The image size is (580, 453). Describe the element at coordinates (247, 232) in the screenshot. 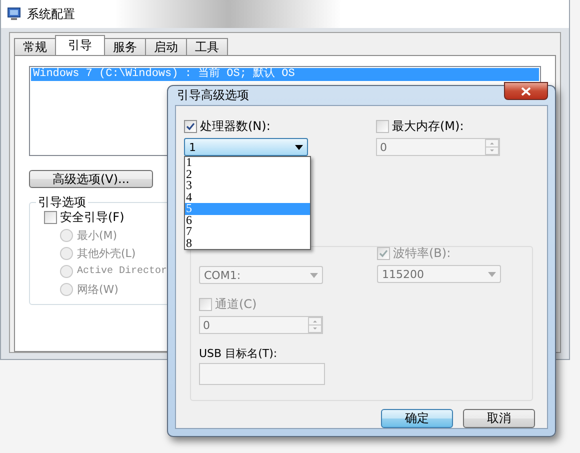

I see `dropdown-option: 7` at that location.